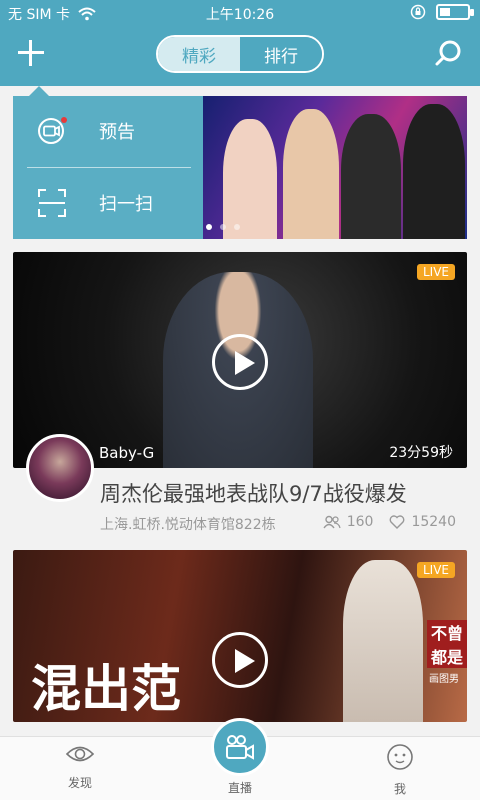 The width and height of the screenshot is (480, 800). Describe the element at coordinates (421, 453) in the screenshot. I see `live-duration: 23分59秒` at that location.